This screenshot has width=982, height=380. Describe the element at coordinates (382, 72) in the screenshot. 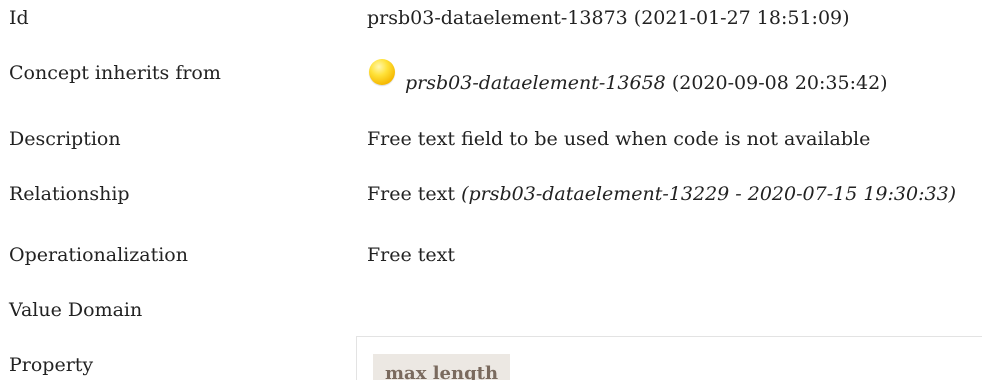

I see `status-dot-icon` at that location.